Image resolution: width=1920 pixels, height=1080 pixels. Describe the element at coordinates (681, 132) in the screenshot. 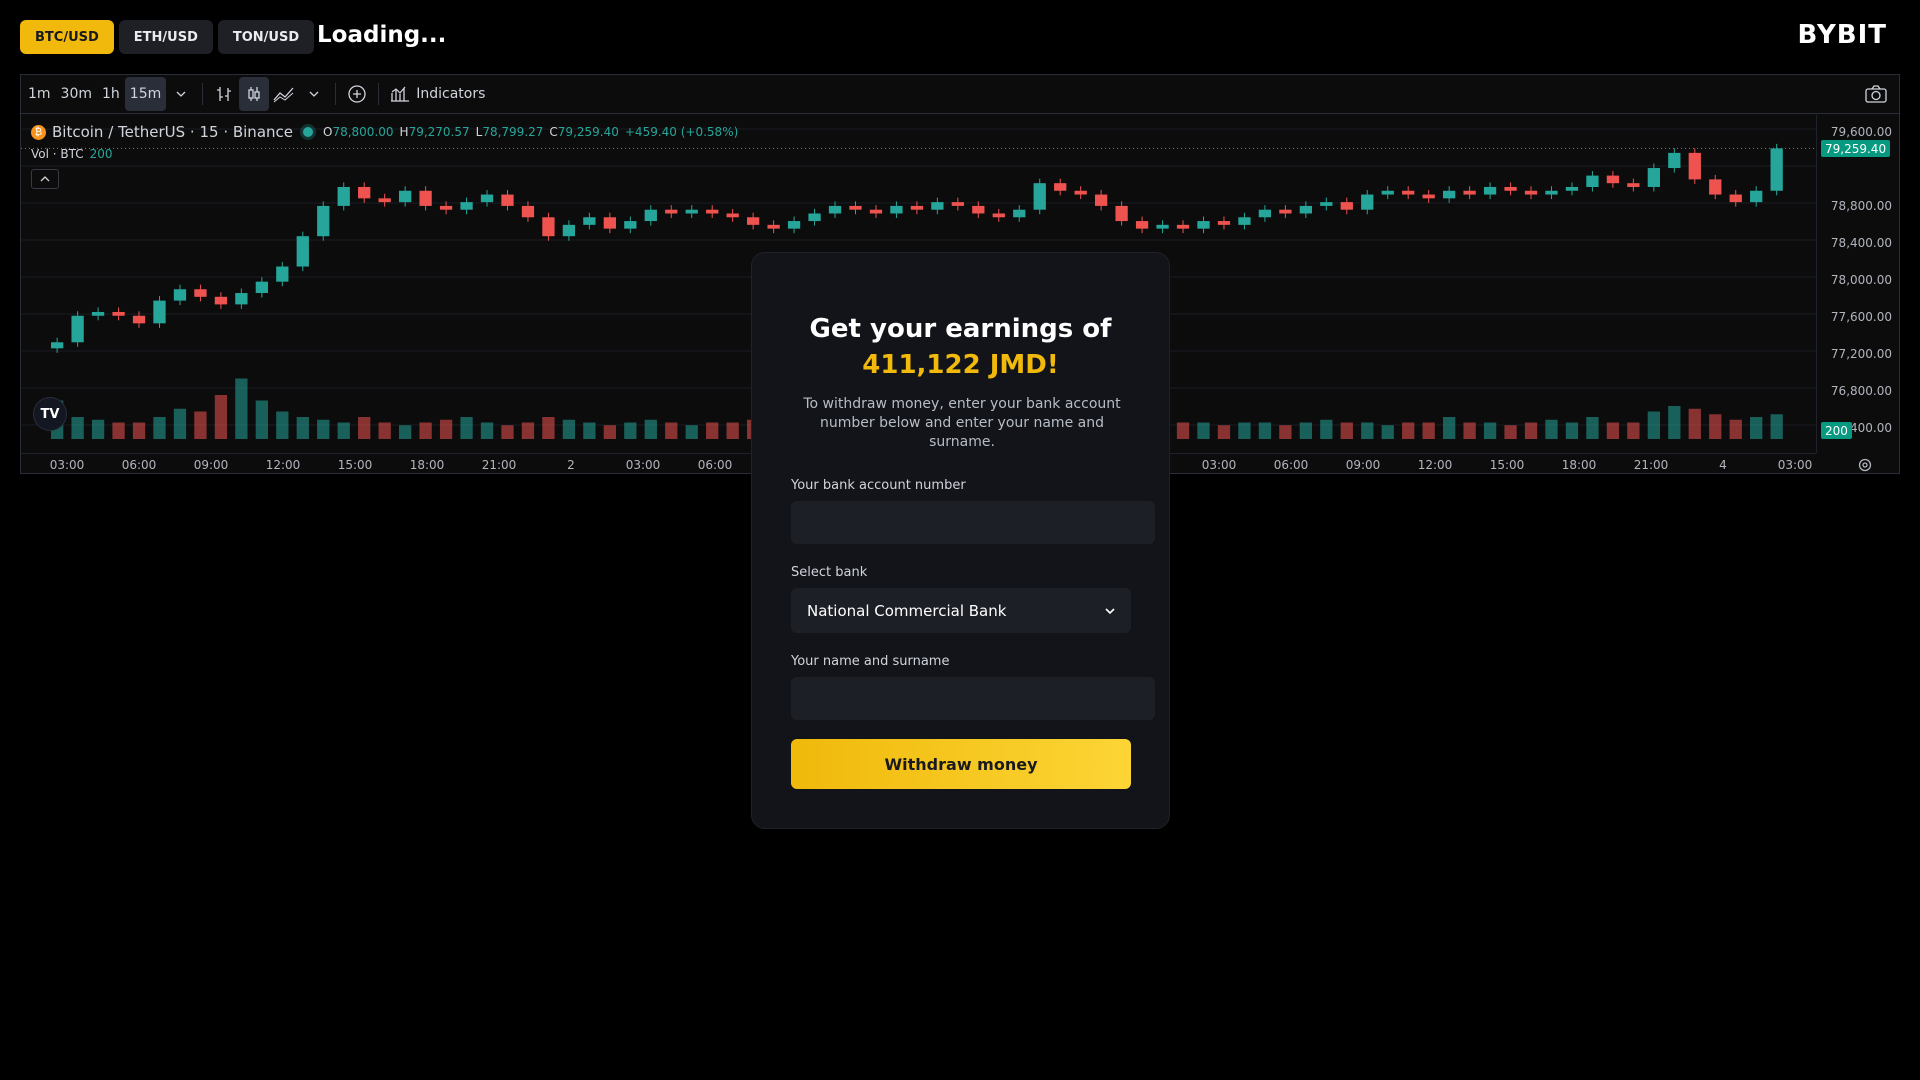

I see `ohlc-change: +459.40 (+0.58%)` at that location.